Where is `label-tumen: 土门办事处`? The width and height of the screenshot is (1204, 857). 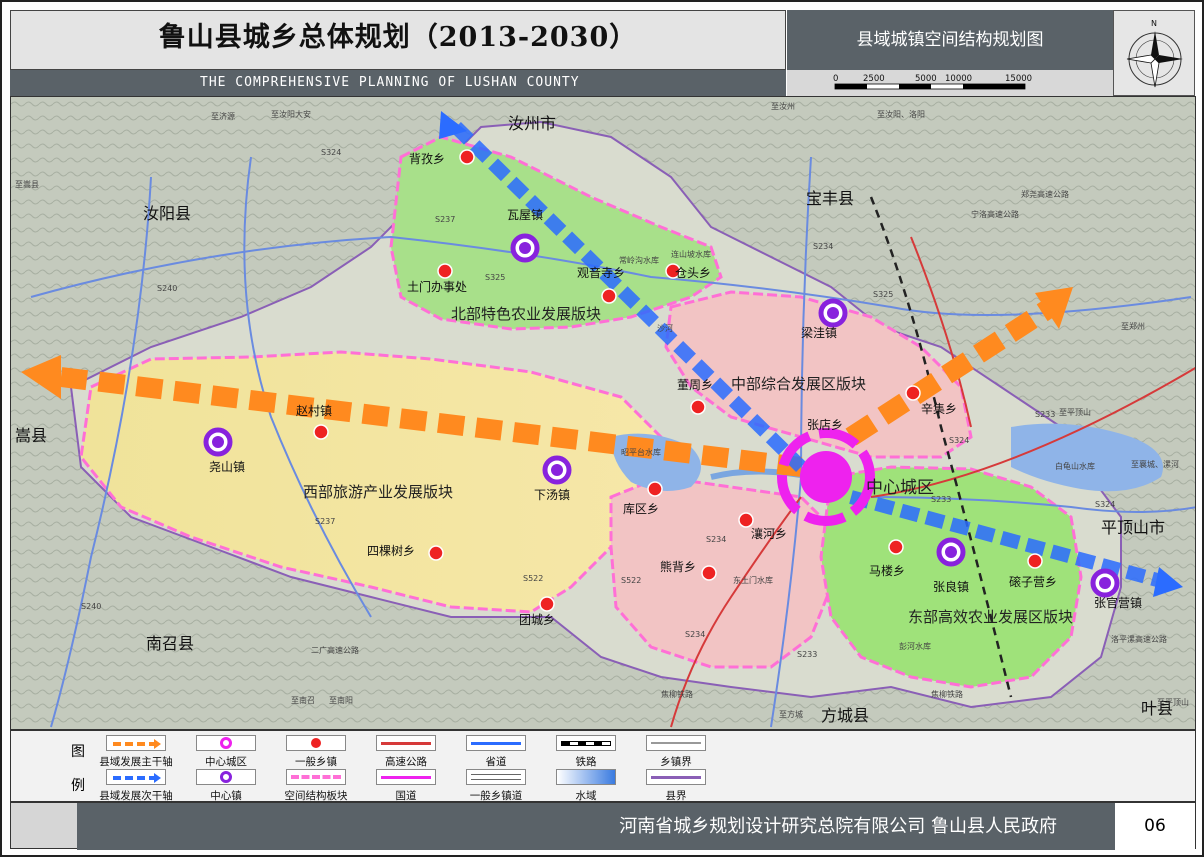
label-tumen: 土门办事处 is located at coordinates (437, 286).